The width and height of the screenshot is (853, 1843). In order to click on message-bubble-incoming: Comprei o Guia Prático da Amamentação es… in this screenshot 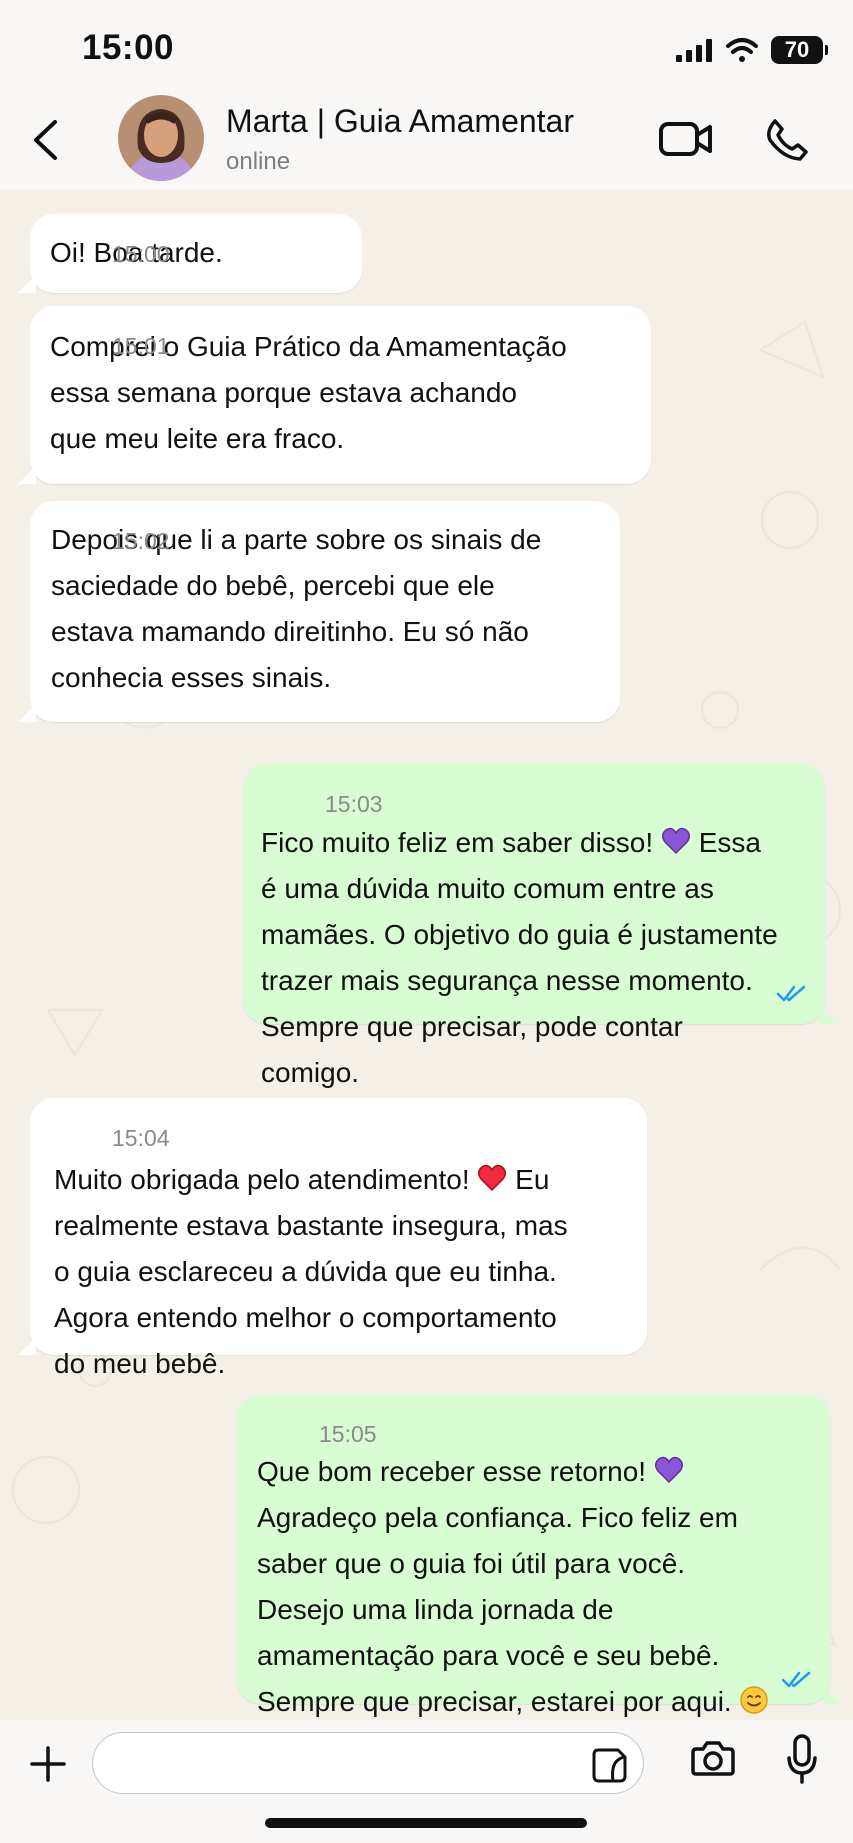, I will do `click(334, 395)`.